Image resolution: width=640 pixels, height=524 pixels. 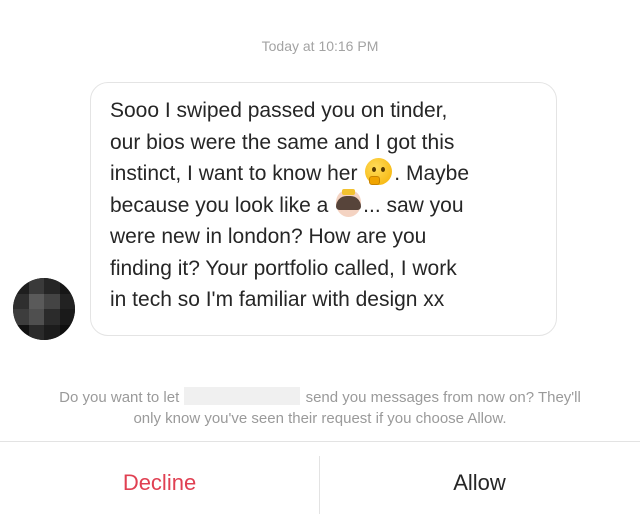 I want to click on message-text: . Maybe, so click(x=431, y=173).